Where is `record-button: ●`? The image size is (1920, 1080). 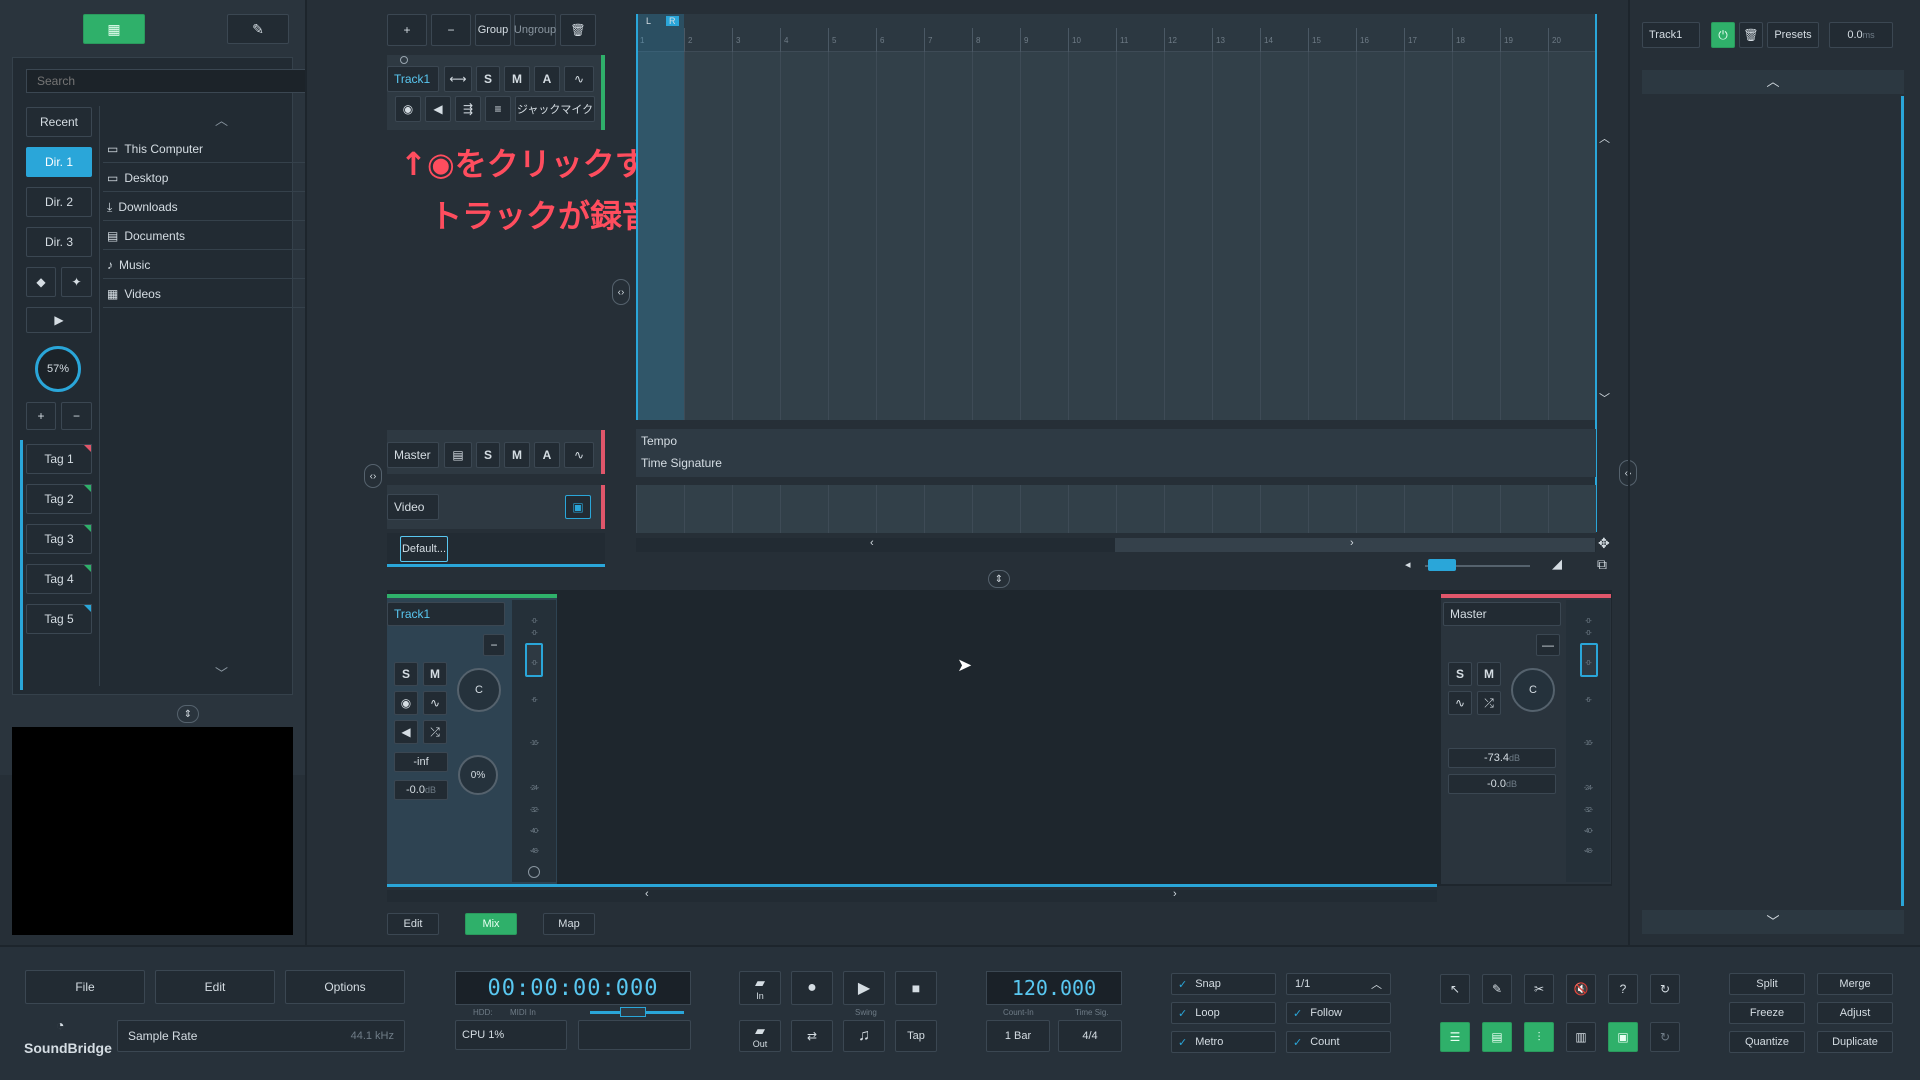
record-button: ● is located at coordinates (812, 988).